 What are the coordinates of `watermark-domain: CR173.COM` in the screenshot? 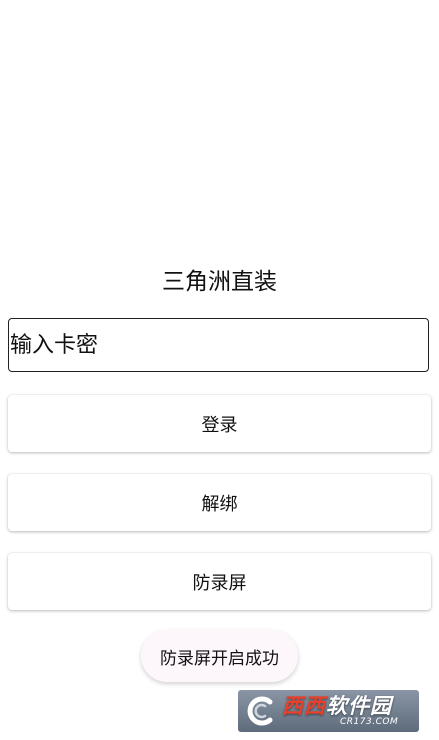 It's located at (369, 721).